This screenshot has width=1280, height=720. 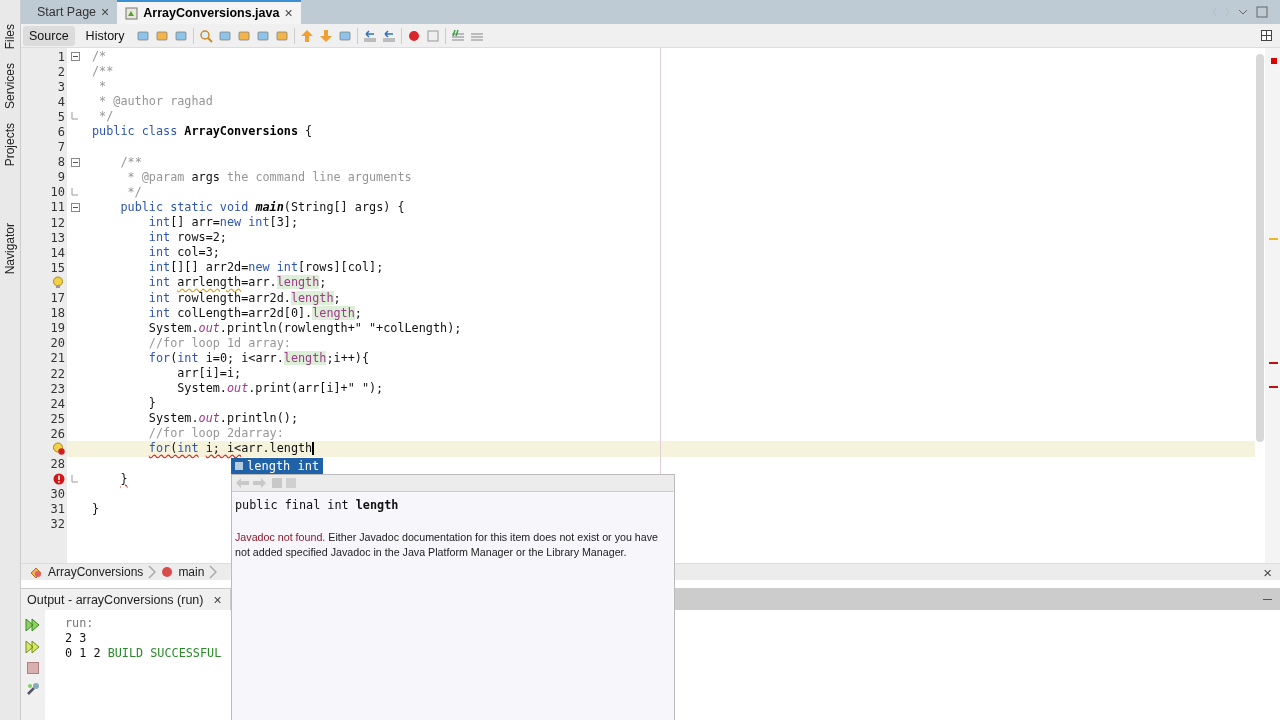 What do you see at coordinates (413, 35) in the screenshot?
I see `record-icon` at bounding box center [413, 35].